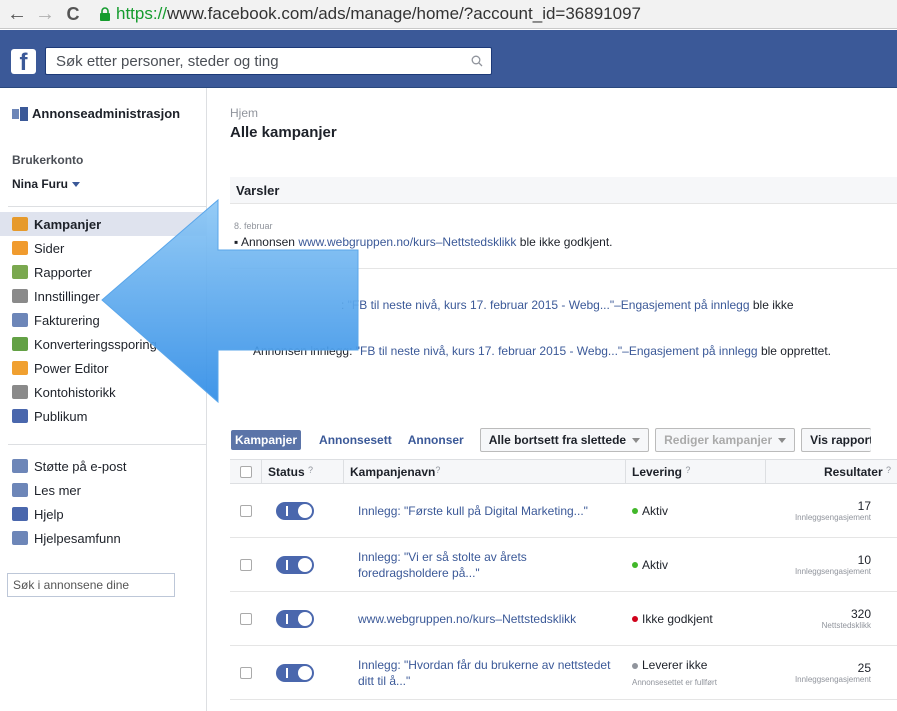 The width and height of the screenshot is (897, 711). What do you see at coordinates (699, 665) in the screenshot?
I see `delivery-status: Leverer ikke` at bounding box center [699, 665].